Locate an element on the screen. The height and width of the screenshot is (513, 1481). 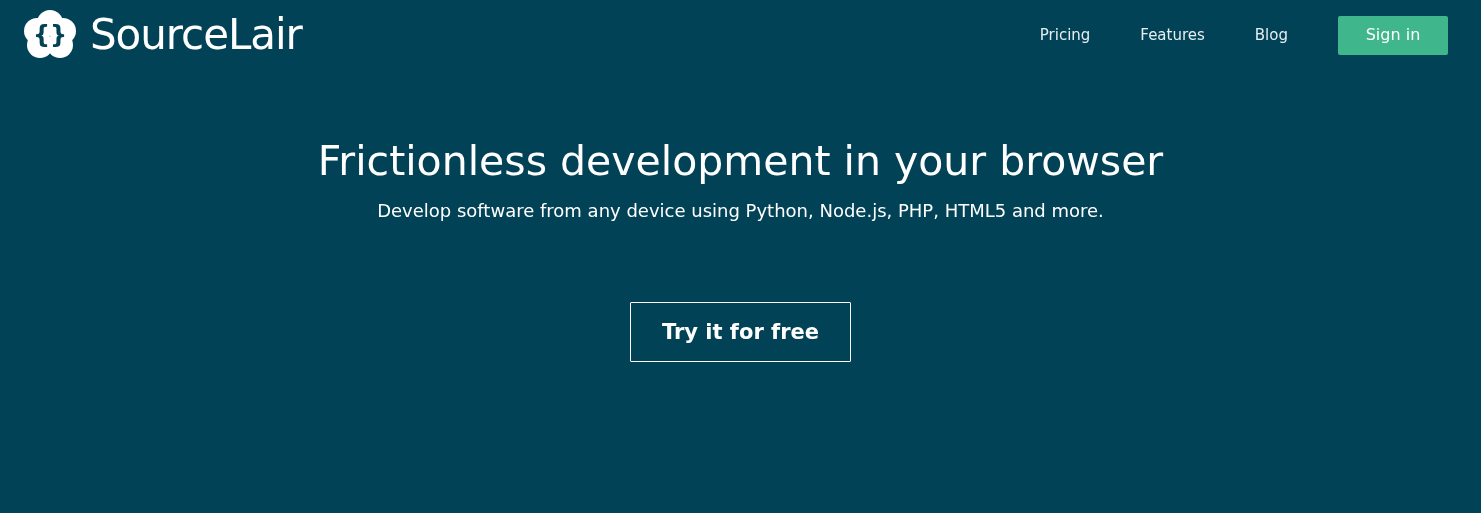
logo-braces: {} is located at coordinates (50, 35).